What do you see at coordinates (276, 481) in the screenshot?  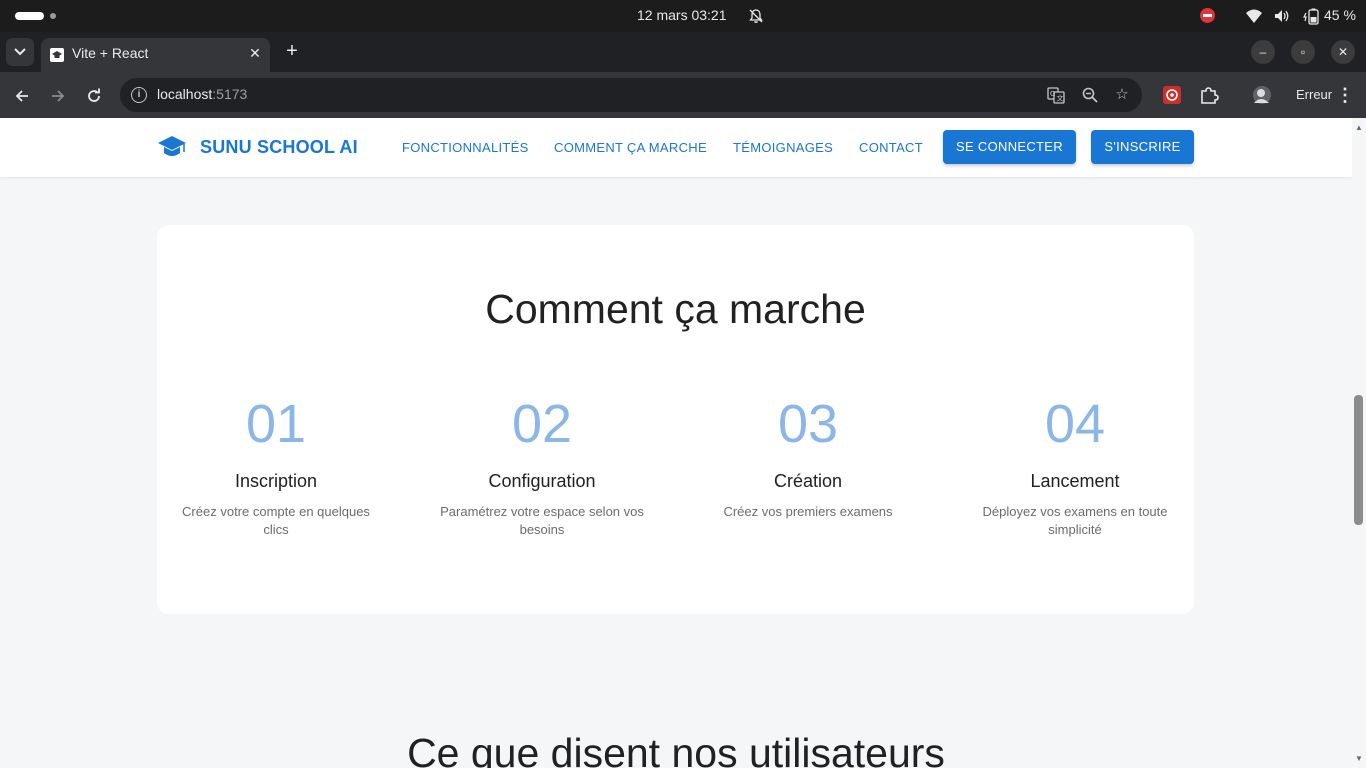 I see `step-title: Inscription` at bounding box center [276, 481].